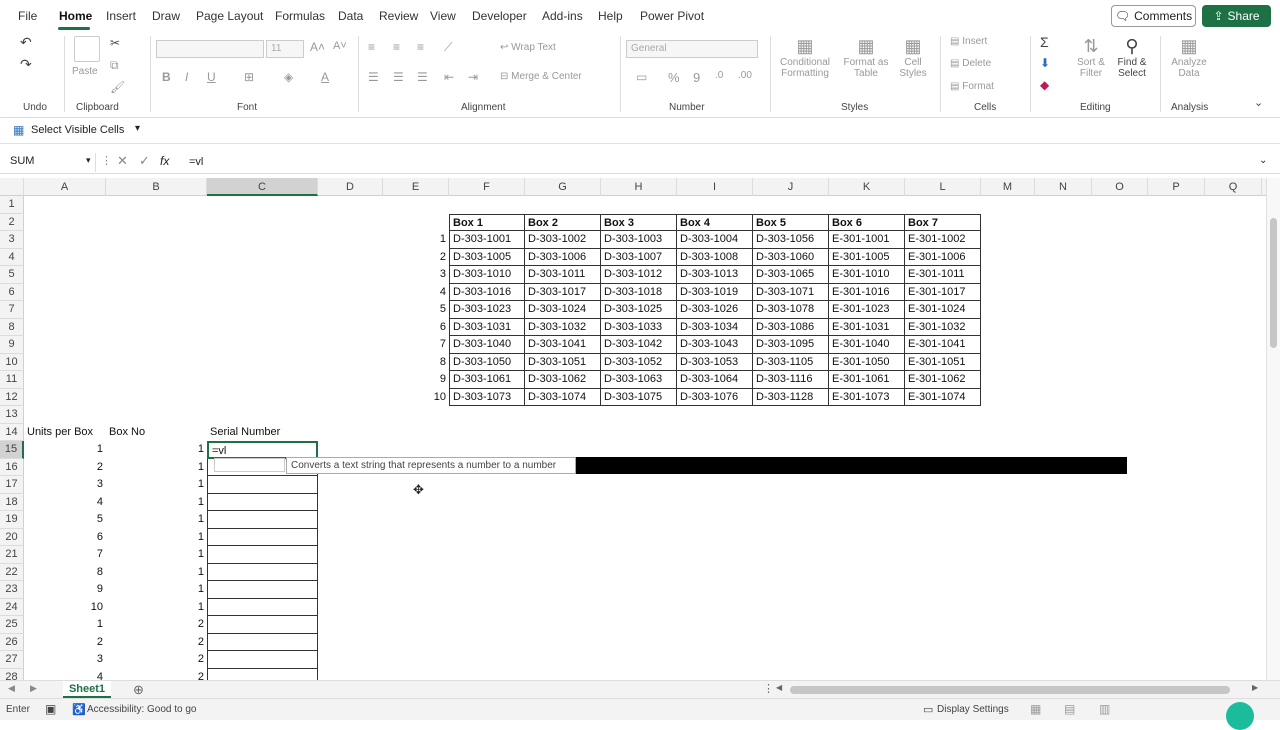  Describe the element at coordinates (12, 397) in the screenshot. I see `row-header-12: 12` at that location.